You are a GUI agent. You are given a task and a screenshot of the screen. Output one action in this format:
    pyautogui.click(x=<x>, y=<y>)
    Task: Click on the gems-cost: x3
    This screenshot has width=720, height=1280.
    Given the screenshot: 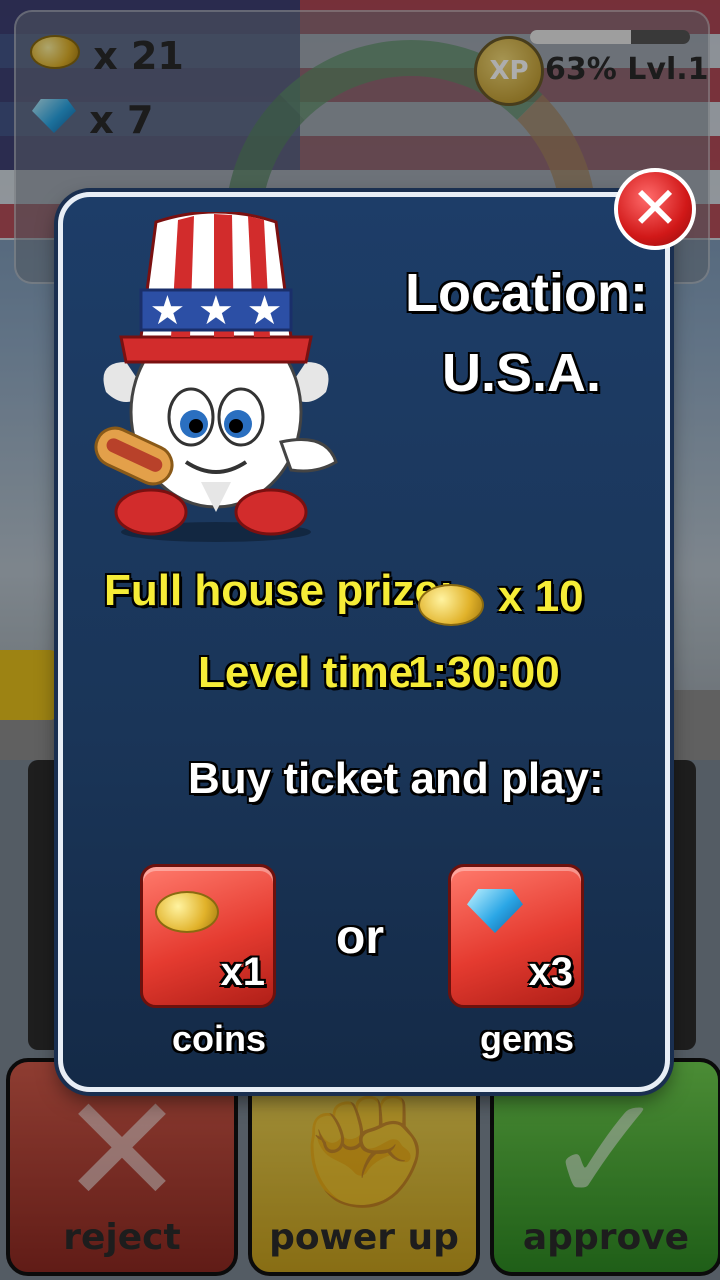 What is the action you would take?
    pyautogui.click(x=551, y=972)
    